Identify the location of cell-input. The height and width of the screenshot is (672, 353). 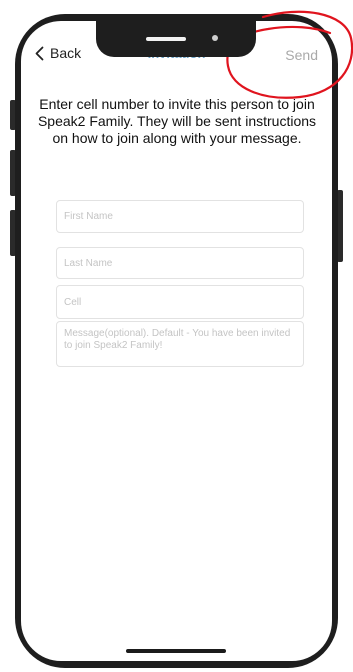
(180, 302).